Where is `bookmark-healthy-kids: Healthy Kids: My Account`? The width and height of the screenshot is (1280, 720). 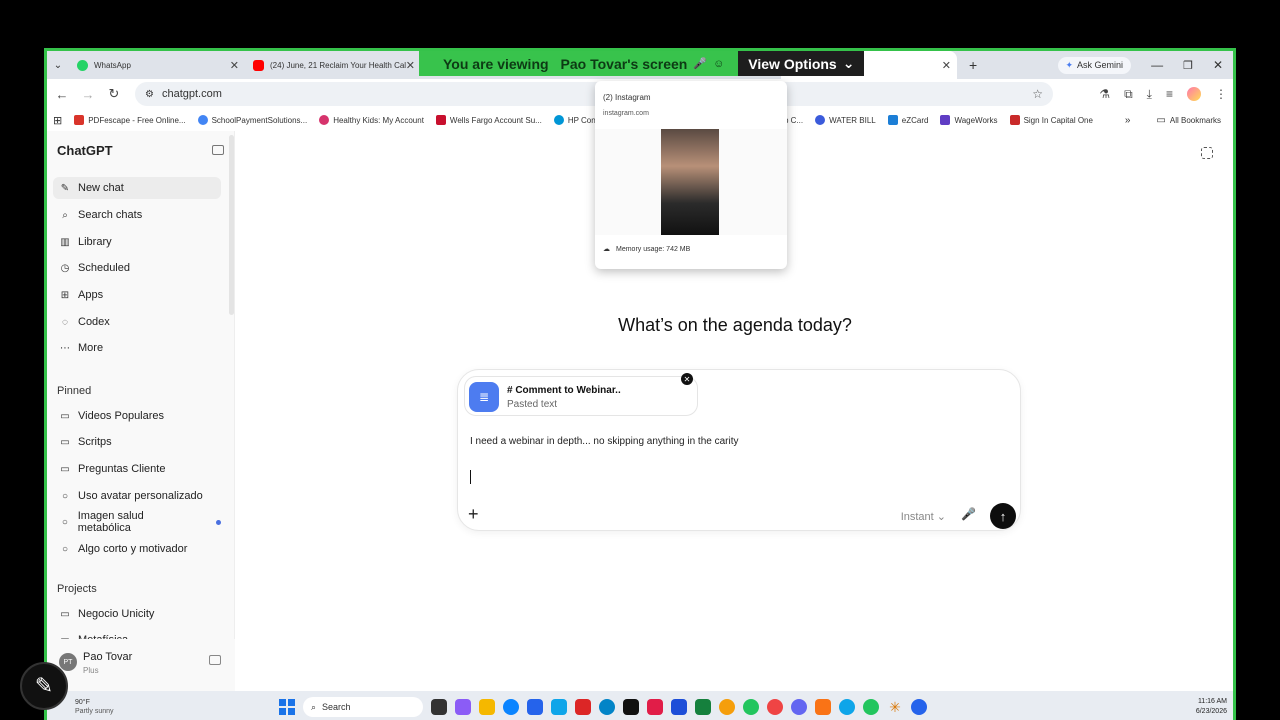
bookmark-healthy-kids: Healthy Kids: My Account is located at coordinates (371, 120).